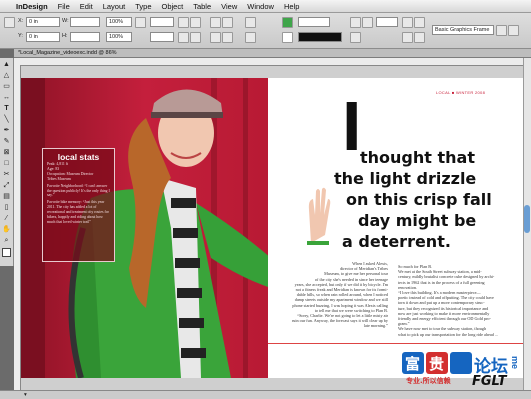  Describe the element at coordinates (489, 381) in the screenshot. I see `watermark-text-2: FGLT` at that location.